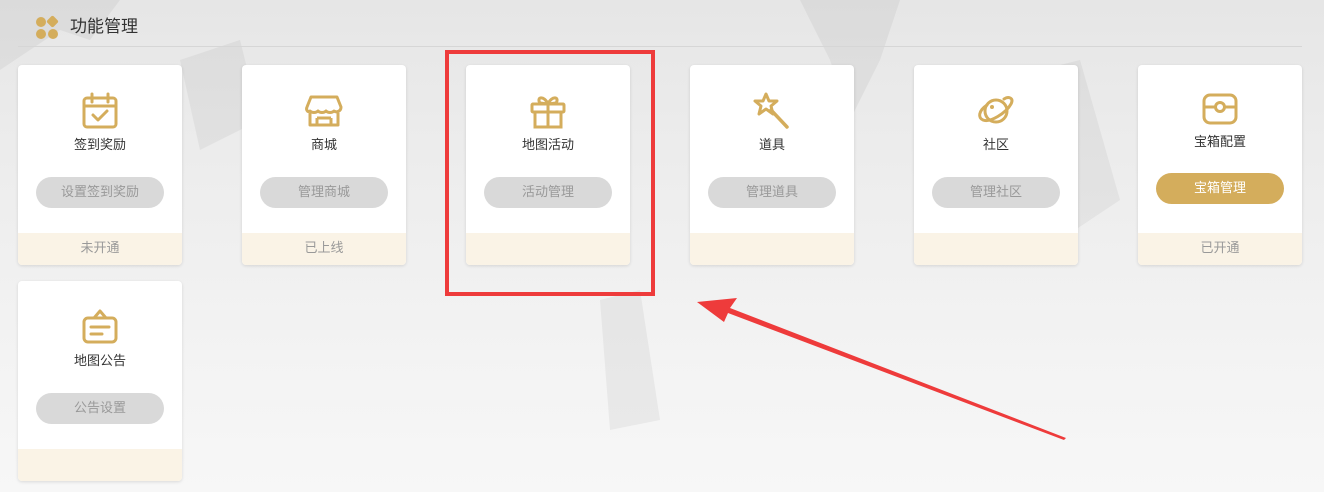 This screenshot has height=492, width=1324. Describe the element at coordinates (995, 145) in the screenshot. I see `card-title: 社区` at that location.